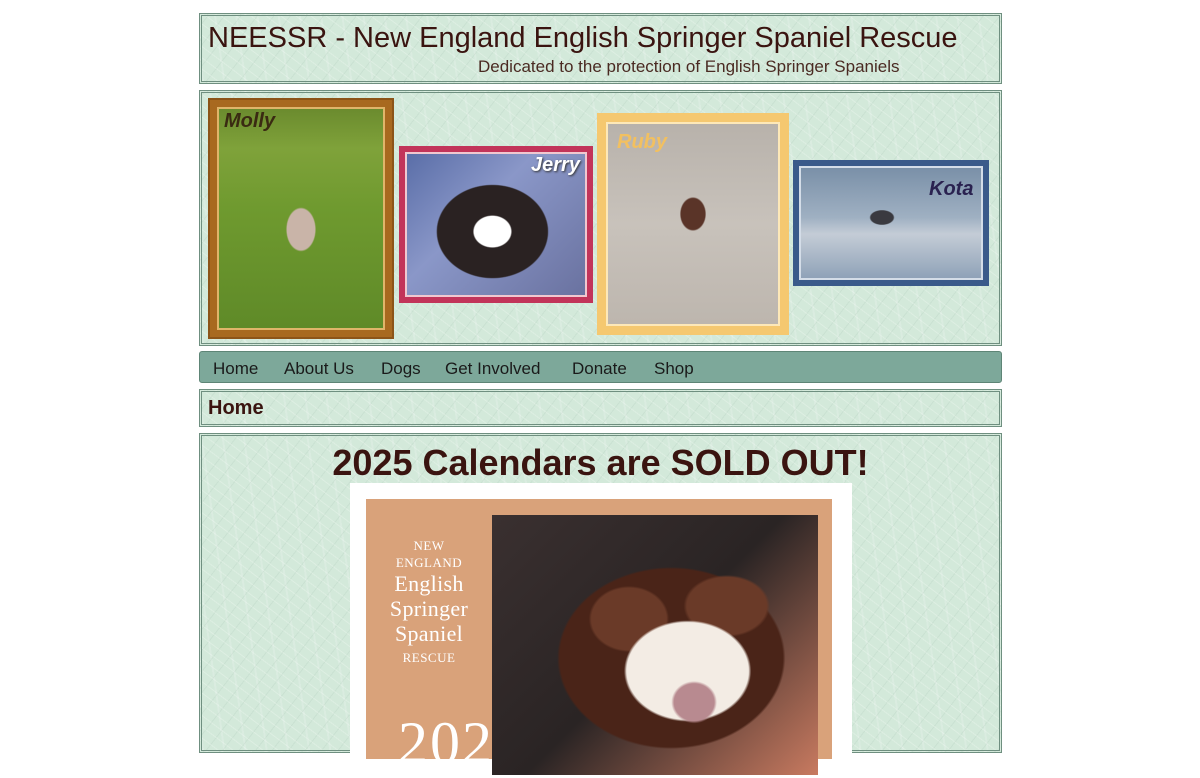 The width and height of the screenshot is (1200, 778). What do you see at coordinates (496, 224) in the screenshot?
I see `dog-photo-jerry: Jerry` at bounding box center [496, 224].